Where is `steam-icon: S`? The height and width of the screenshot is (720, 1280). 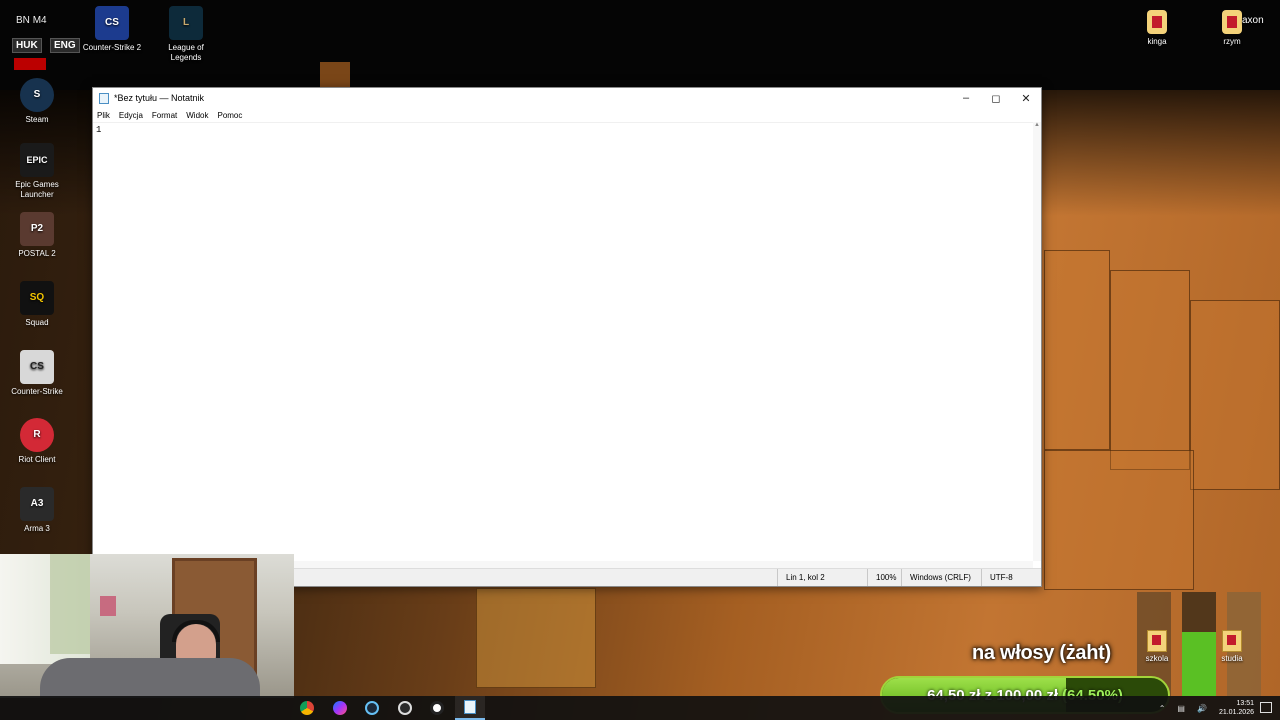 steam-icon: S is located at coordinates (37, 95).